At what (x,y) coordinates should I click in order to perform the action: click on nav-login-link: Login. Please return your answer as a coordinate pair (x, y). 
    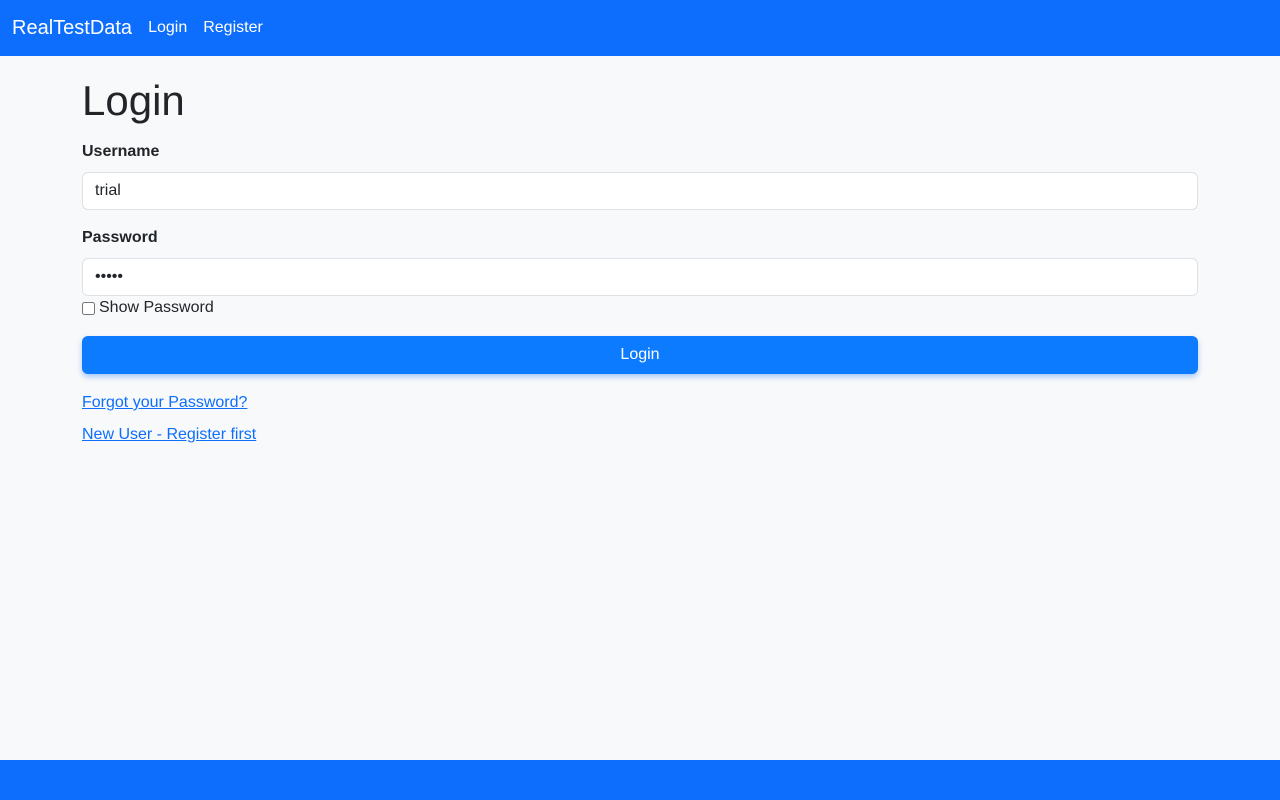
    Looking at the image, I should click on (167, 28).